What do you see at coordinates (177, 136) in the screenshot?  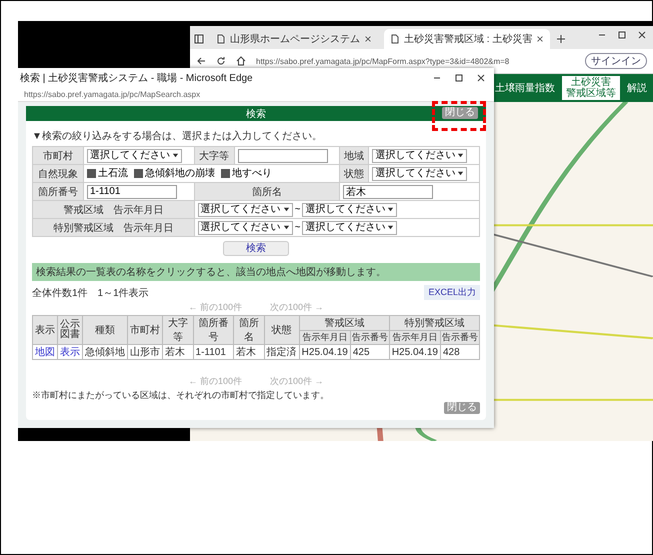 I see `instruction-text: ▼検索の絞り込みをする場合は、選択または入力してください。` at bounding box center [177, 136].